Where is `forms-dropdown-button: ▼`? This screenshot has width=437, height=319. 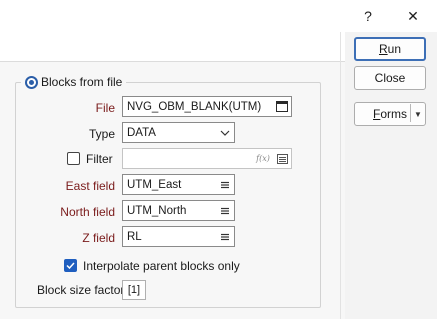
forms-dropdown-button: ▼ is located at coordinates (418, 114).